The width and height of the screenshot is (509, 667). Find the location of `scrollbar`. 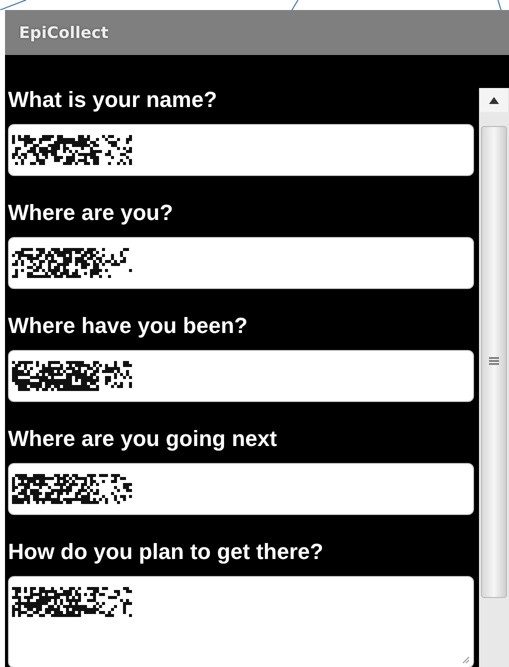

scrollbar is located at coordinates (494, 377).